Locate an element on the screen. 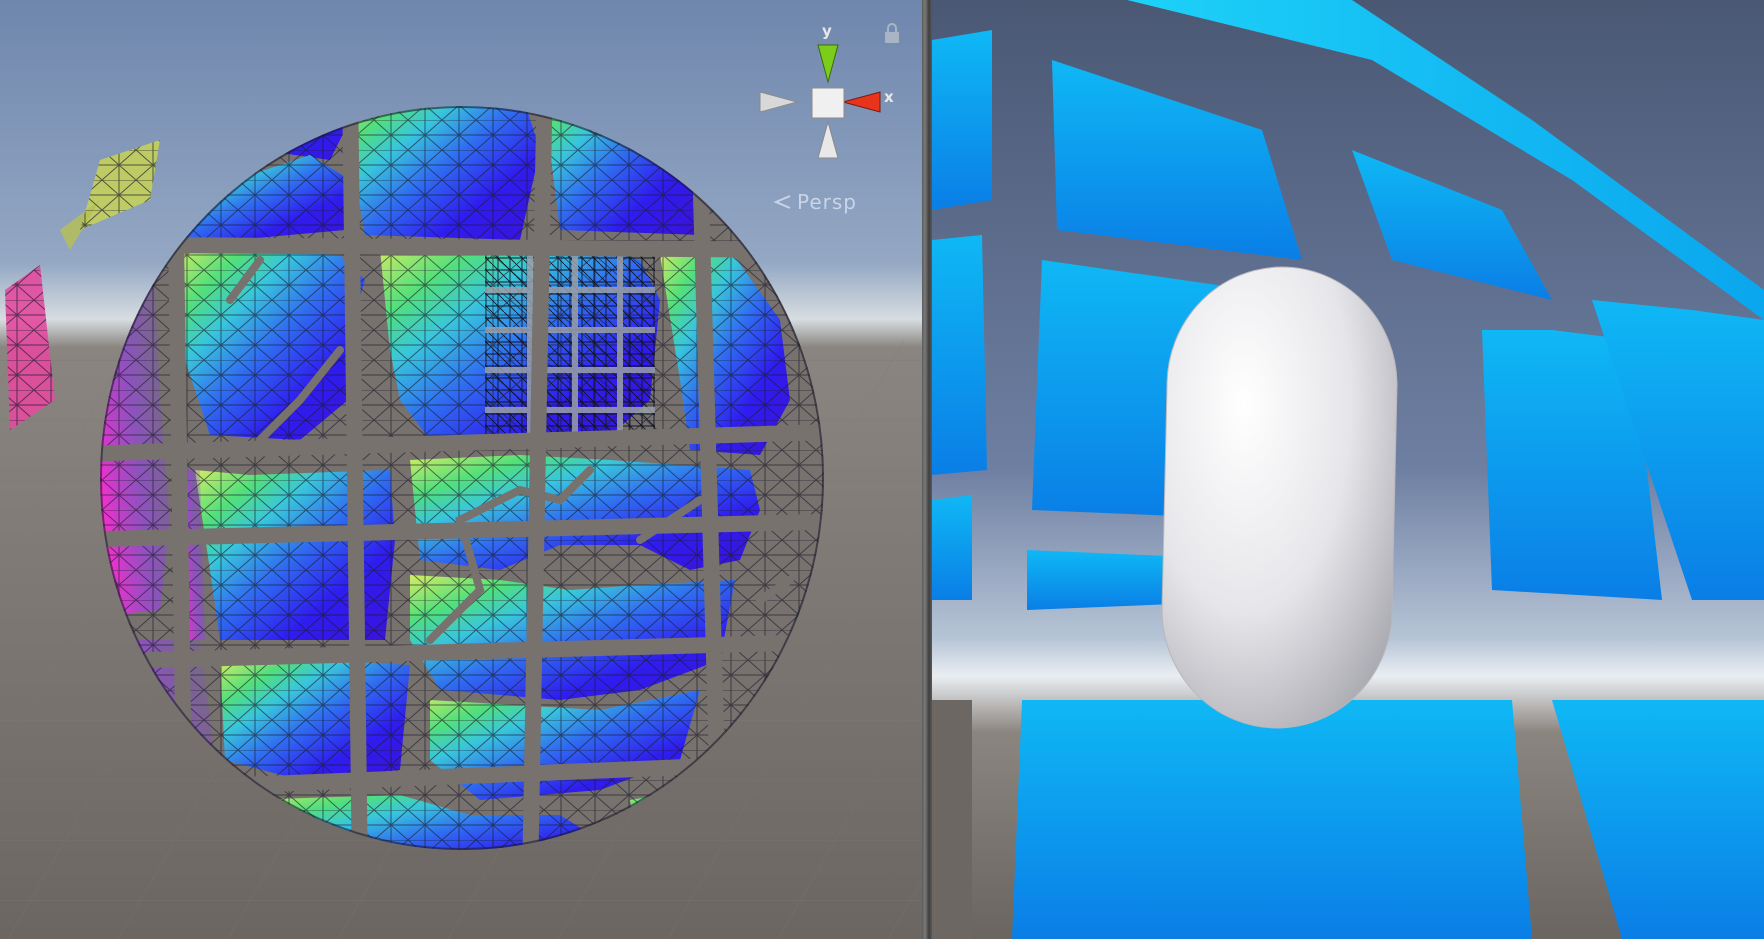 This screenshot has width=1764, height=939. player-capsule is located at coordinates (1279, 497).